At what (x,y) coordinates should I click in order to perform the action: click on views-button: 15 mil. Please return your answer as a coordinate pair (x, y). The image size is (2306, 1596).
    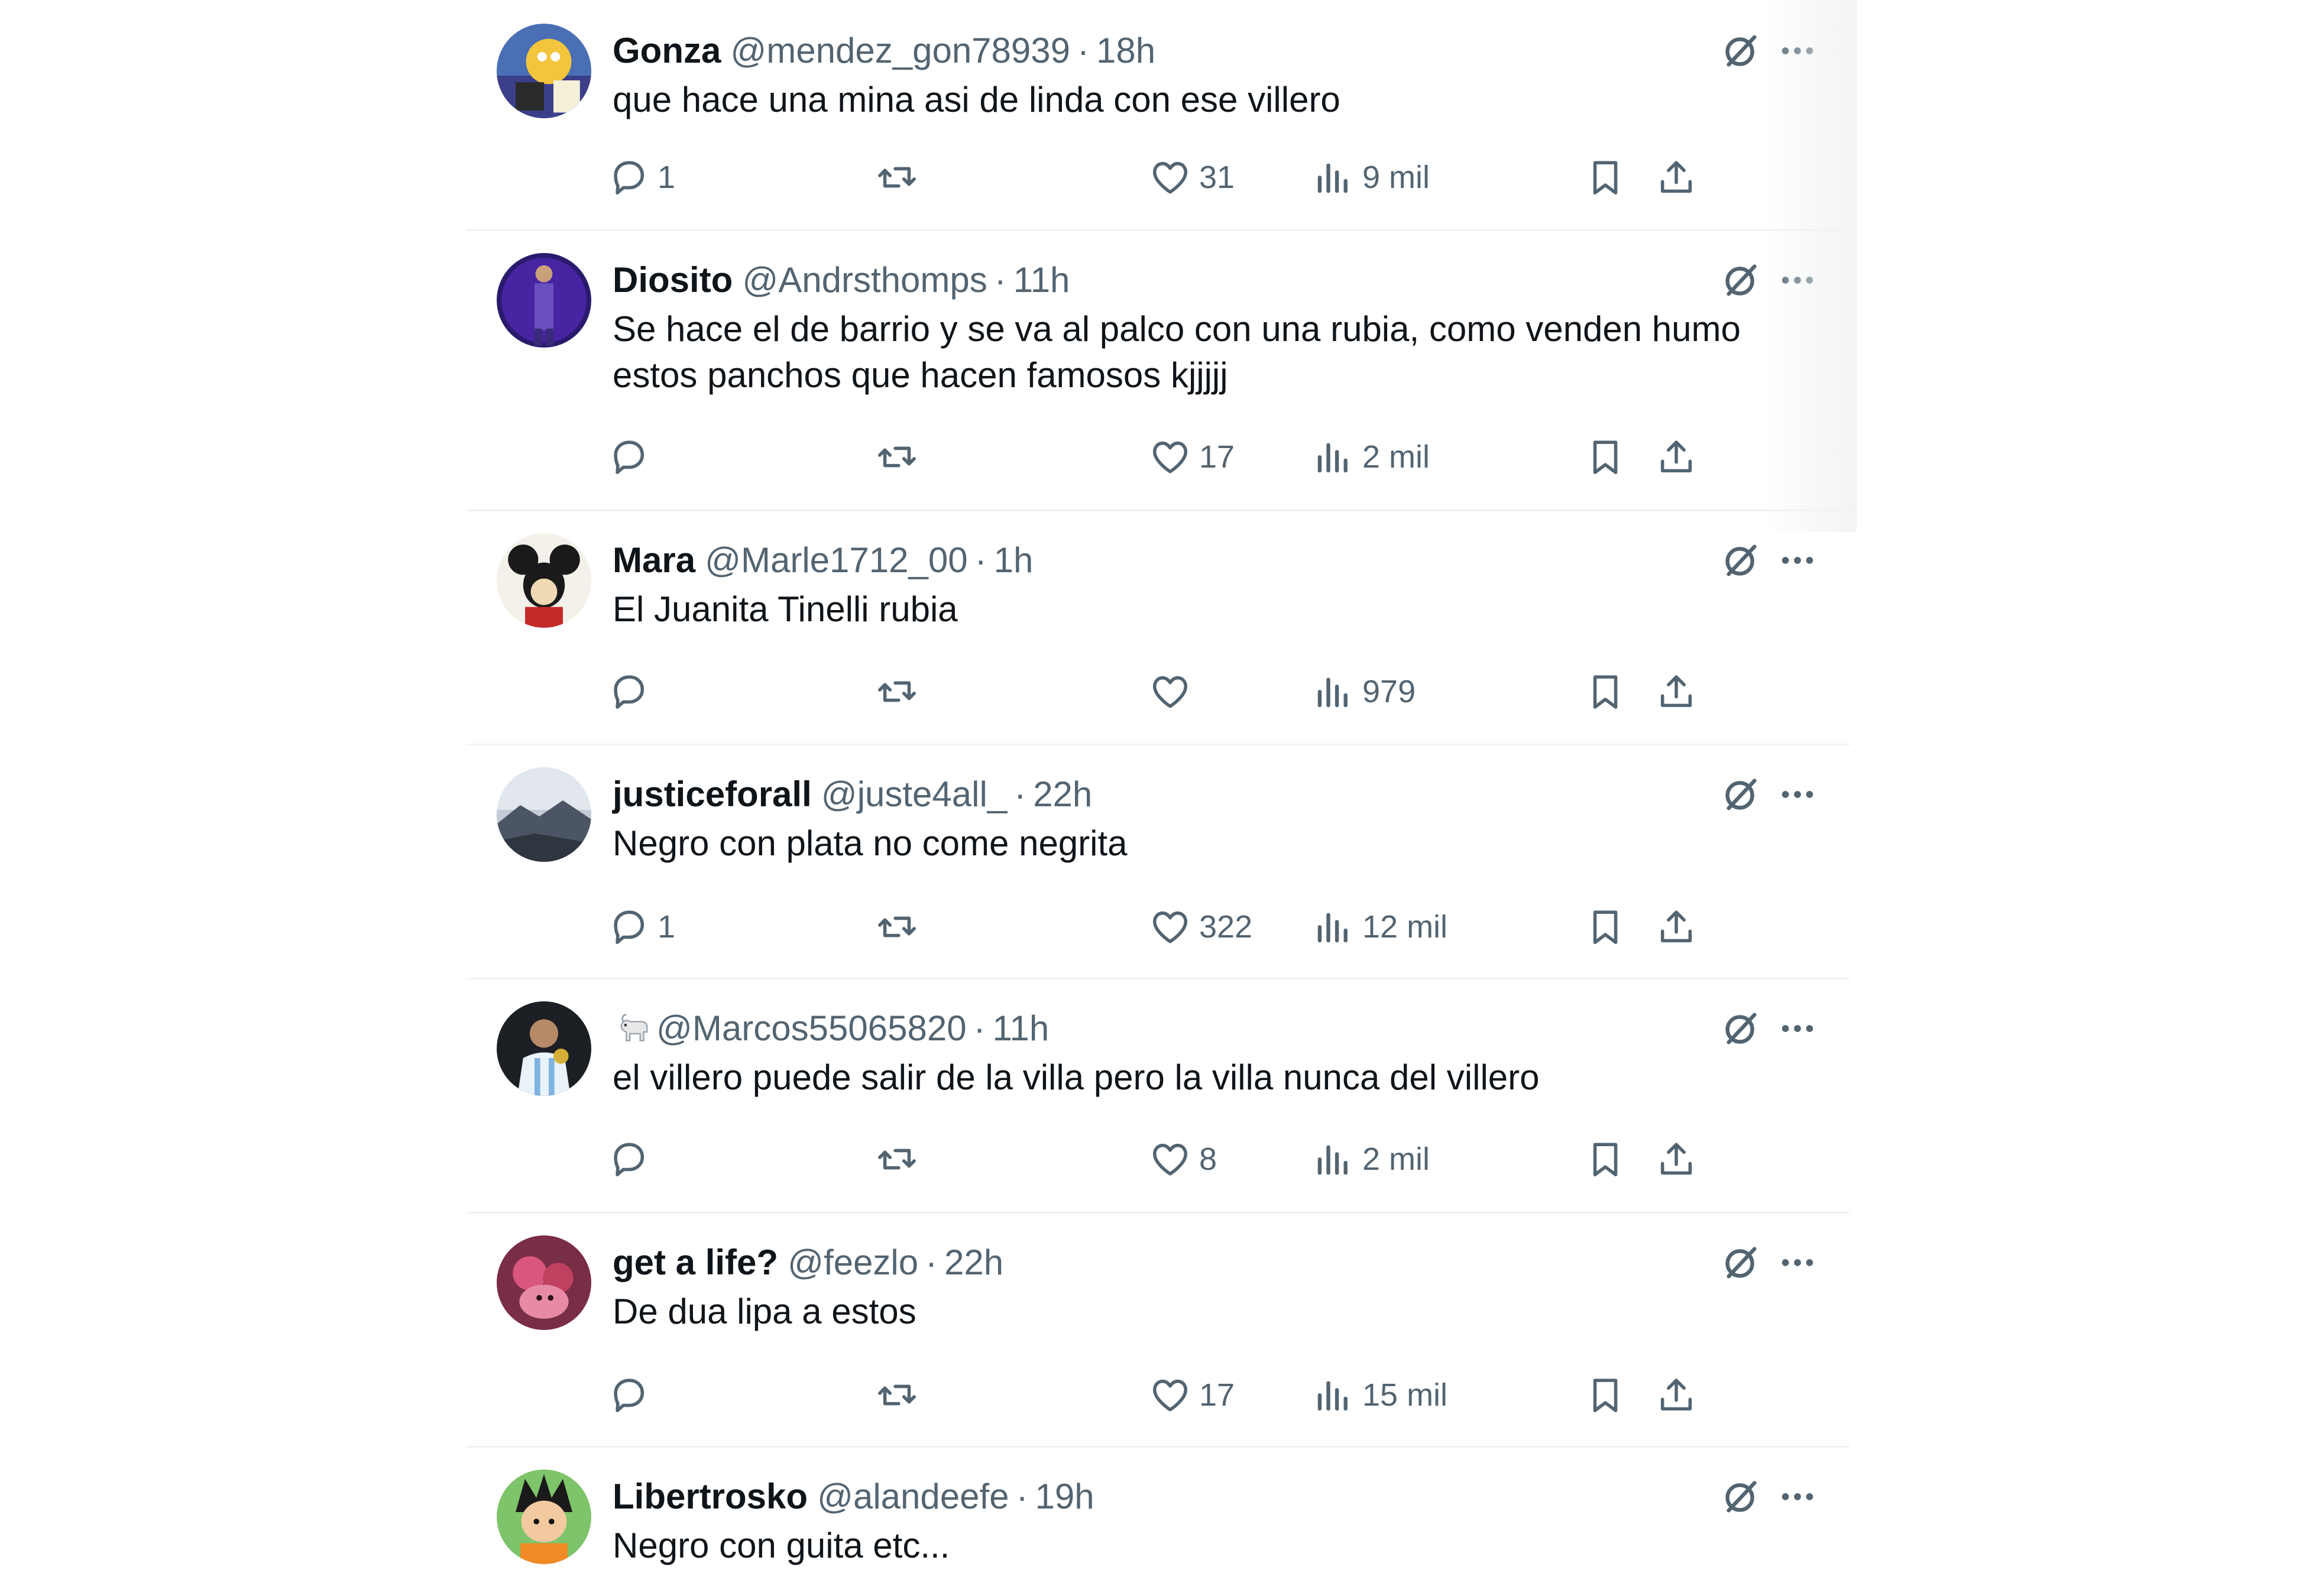
    Looking at the image, I should click on (1380, 1395).